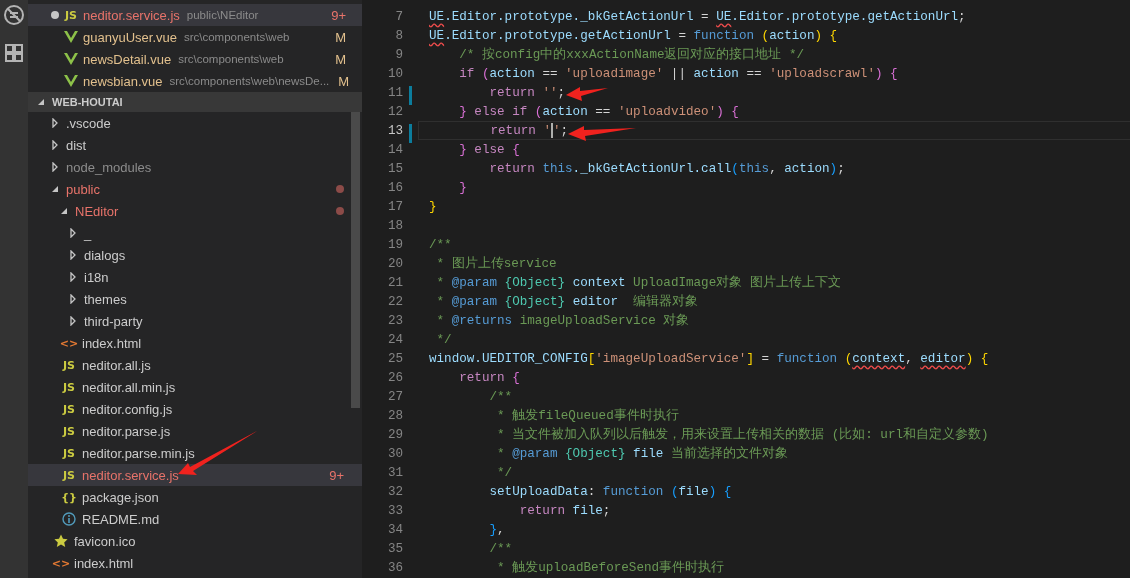 The height and width of the screenshot is (578, 1130). What do you see at coordinates (195, 365) in the screenshot?
I see `file-item: JS neditor.all.js` at bounding box center [195, 365].